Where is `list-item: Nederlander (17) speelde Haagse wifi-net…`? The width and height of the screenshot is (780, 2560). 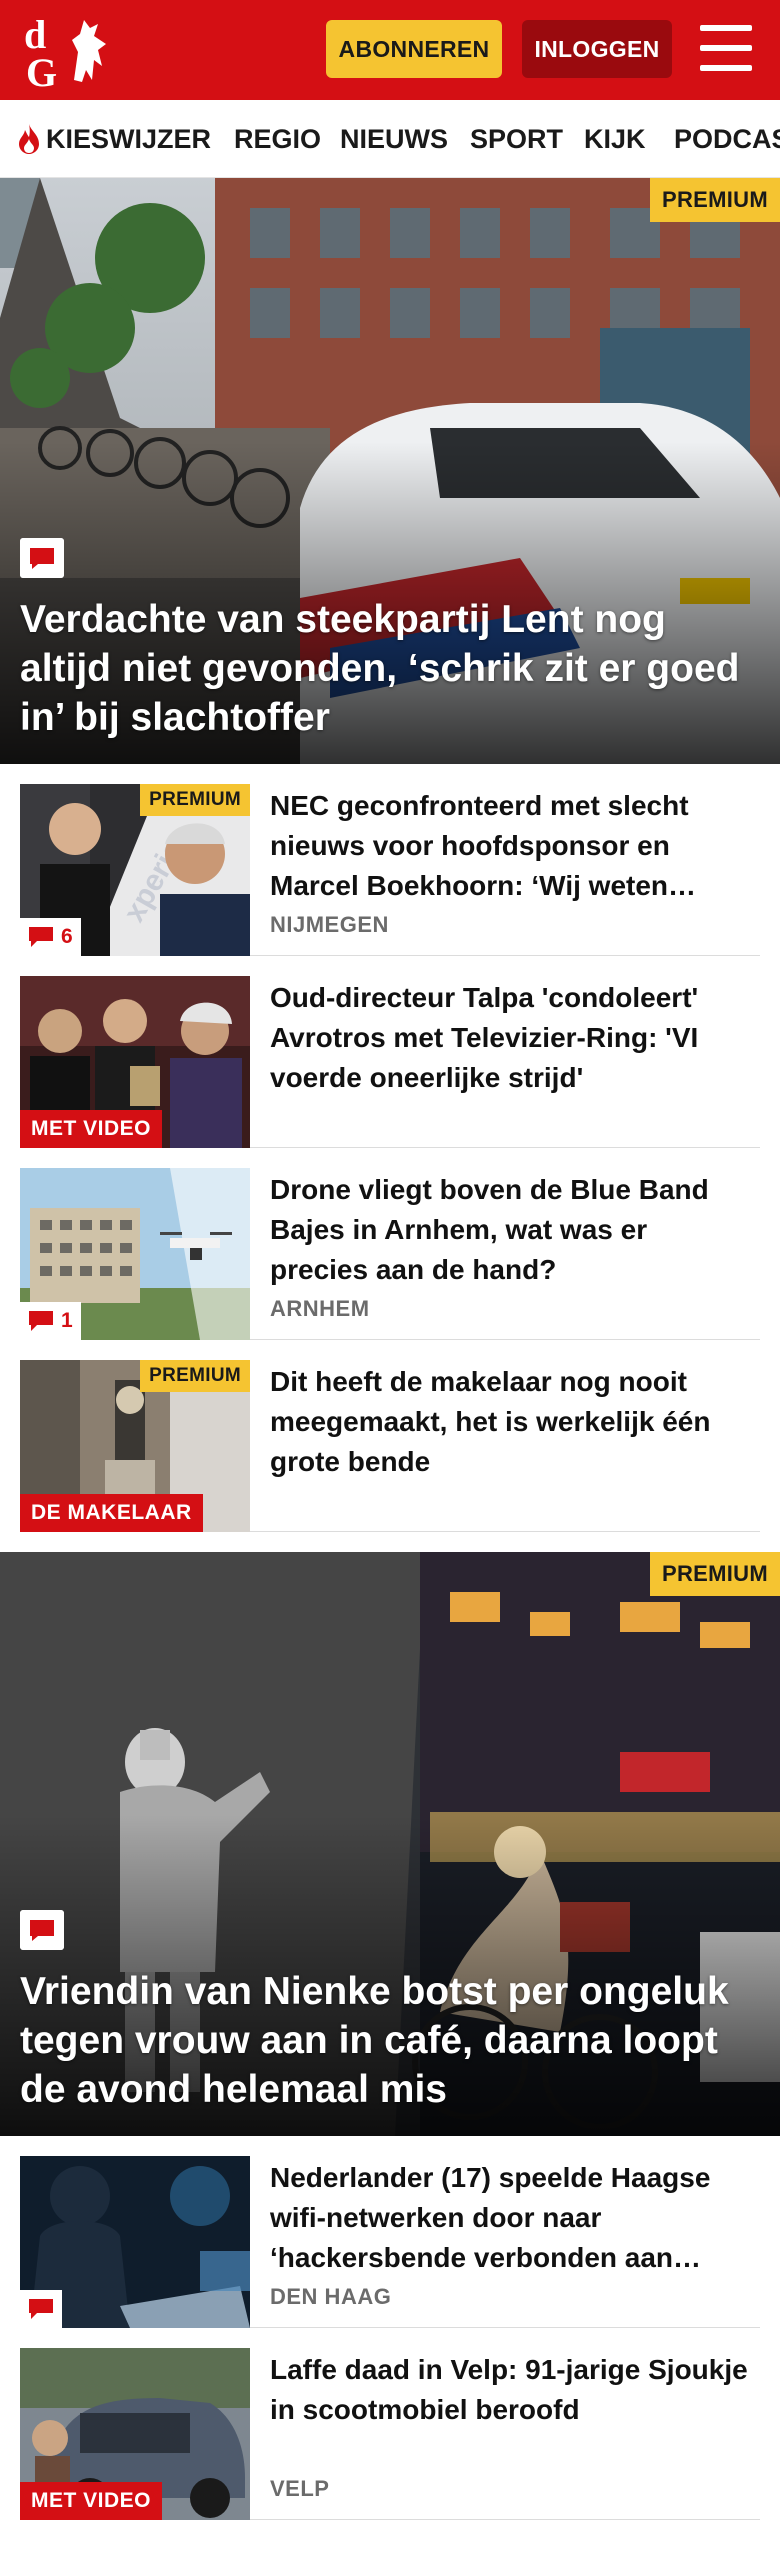 list-item: Nederlander (17) speelde Haagse wifi-net… is located at coordinates (390, 2242).